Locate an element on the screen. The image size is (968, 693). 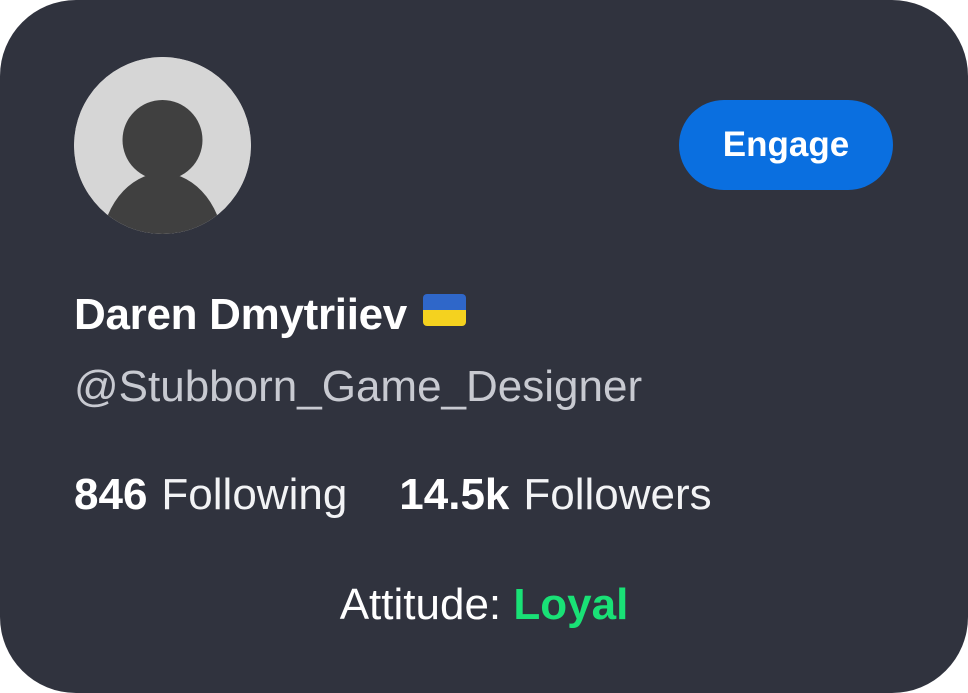
followers-stat: 14.5k Followers is located at coordinates (555, 495).